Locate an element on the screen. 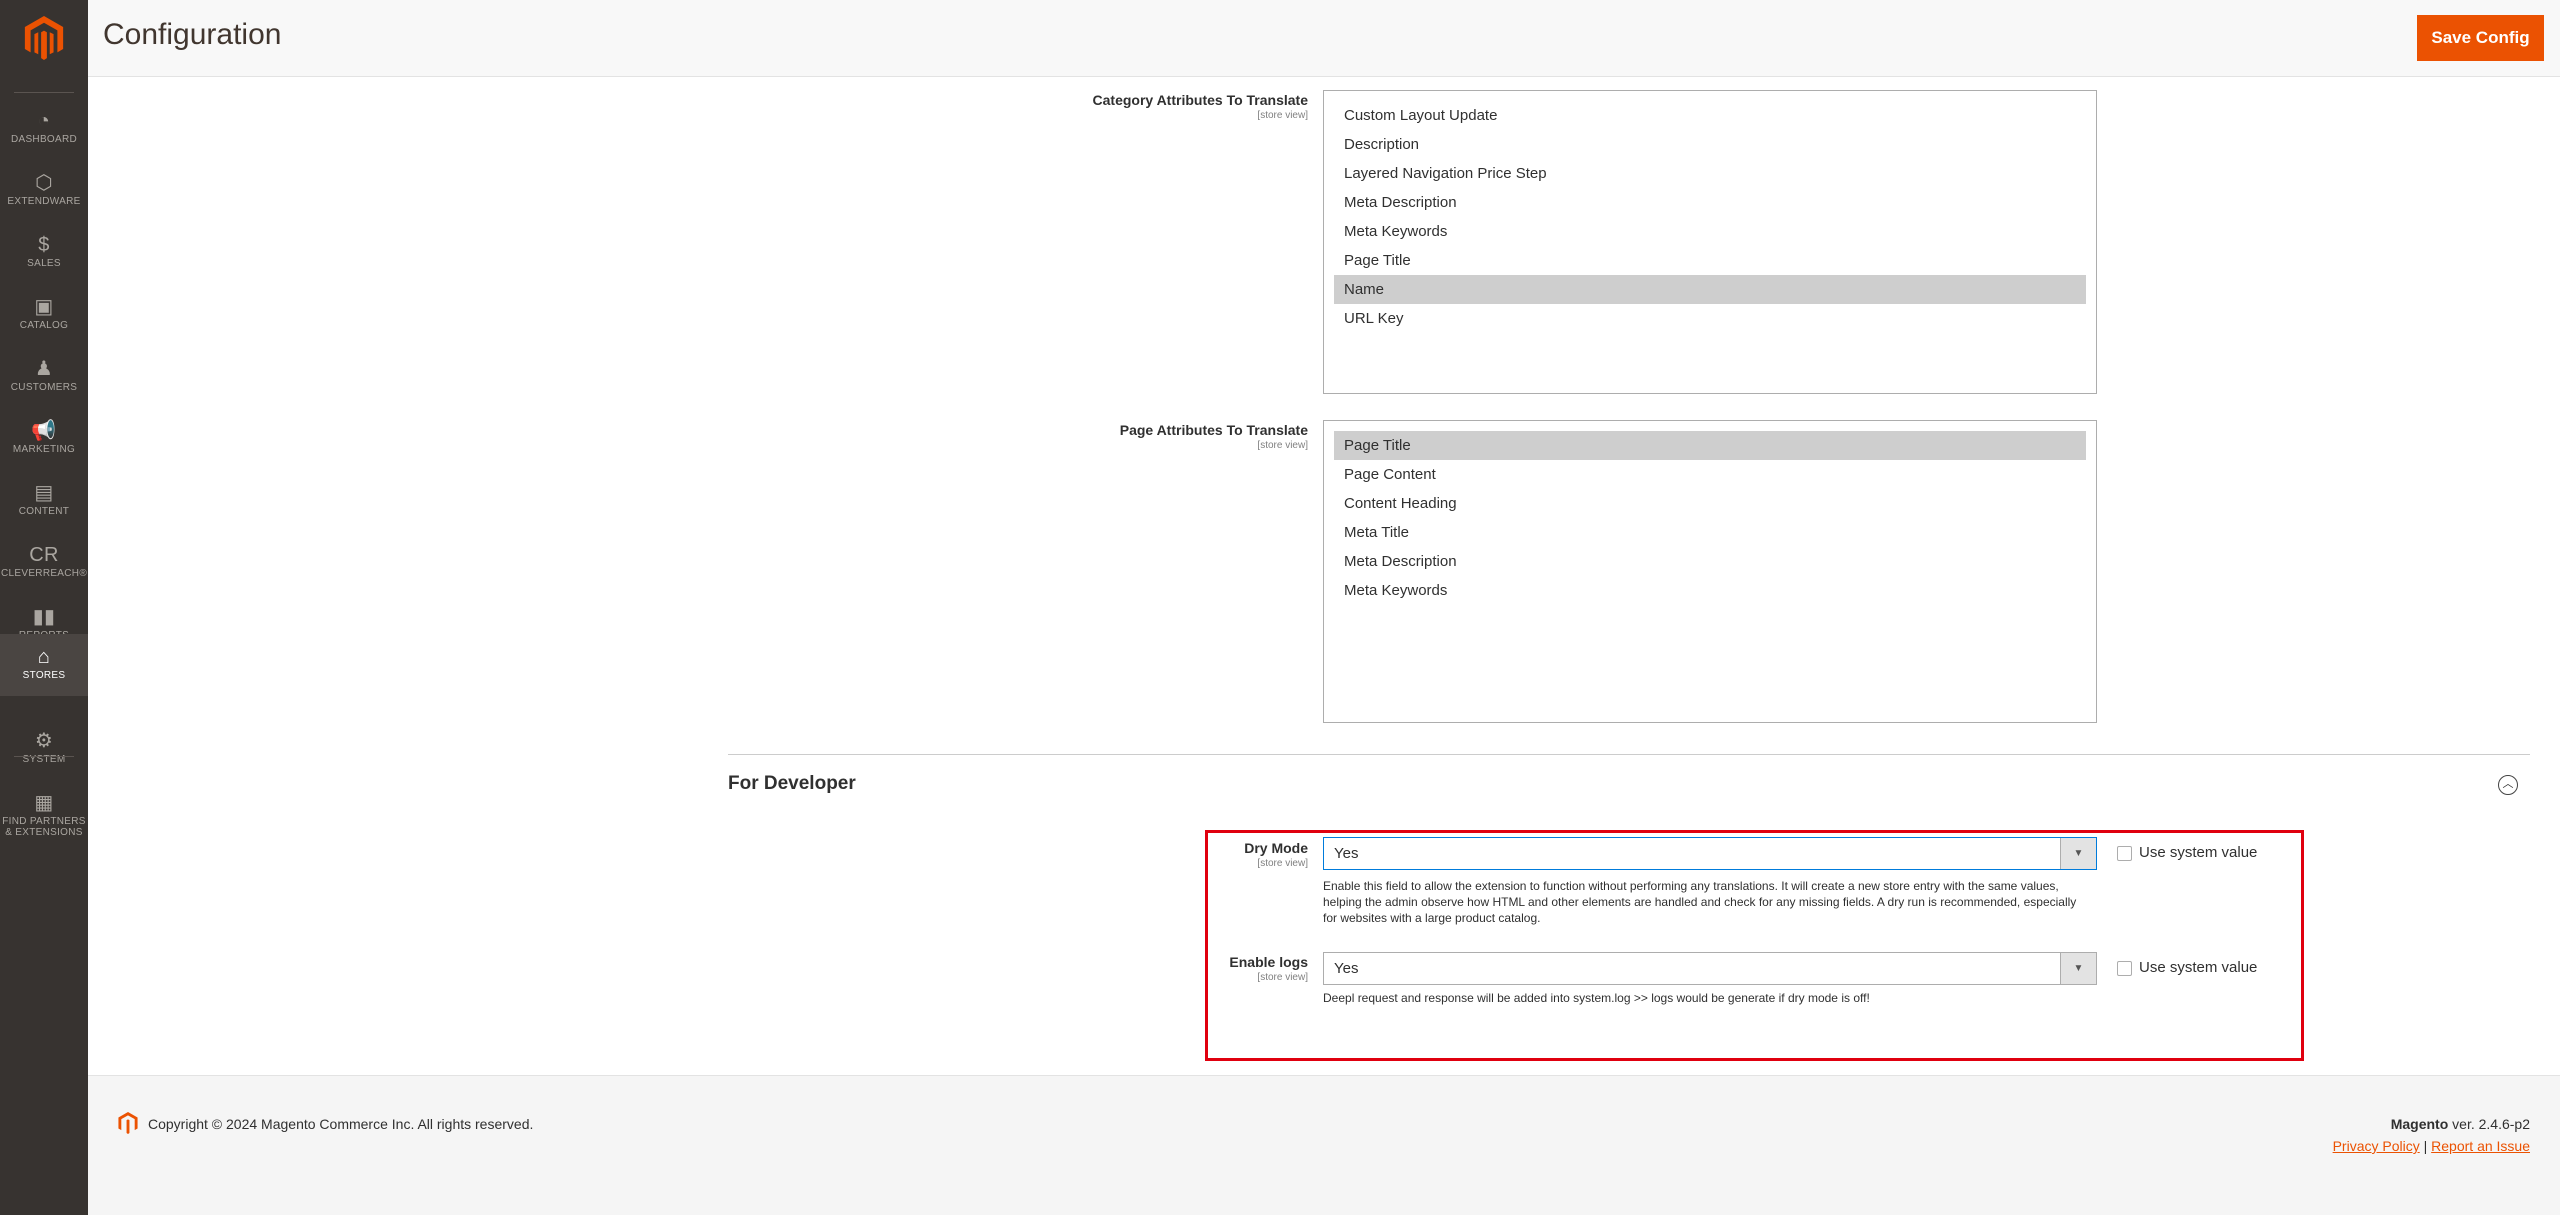  multiselect-option: Page Content is located at coordinates (1710, 474).